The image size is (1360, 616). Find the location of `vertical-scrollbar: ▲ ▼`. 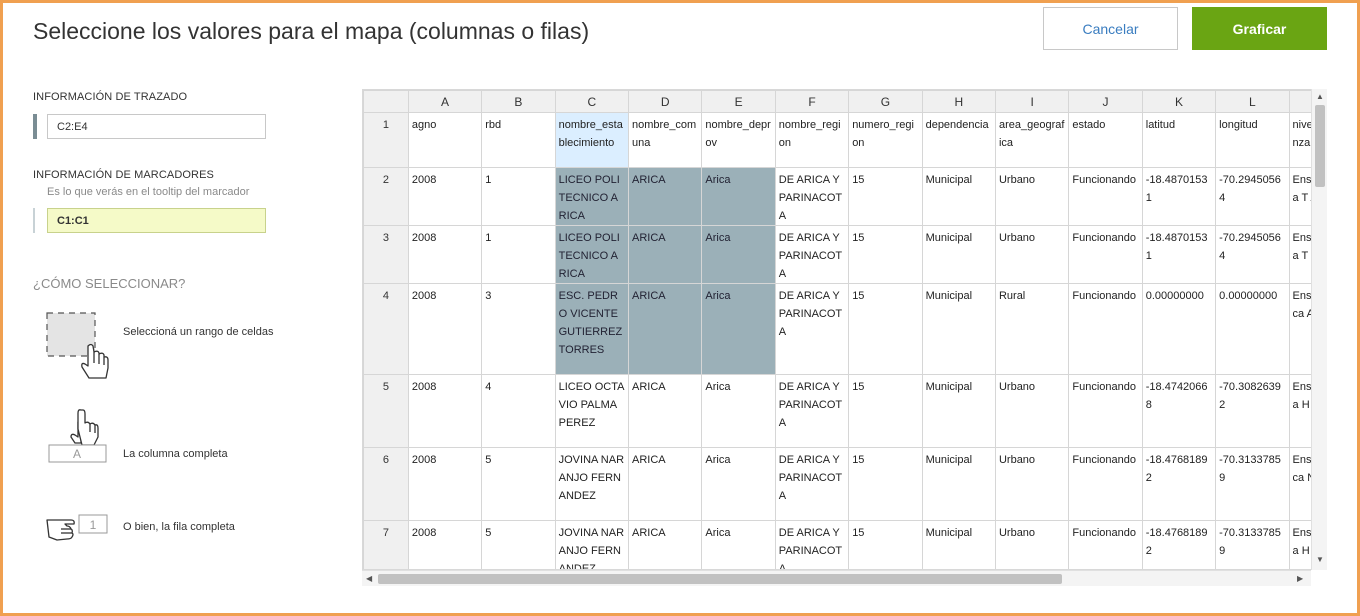

vertical-scrollbar: ▲ ▼ is located at coordinates (1319, 329).